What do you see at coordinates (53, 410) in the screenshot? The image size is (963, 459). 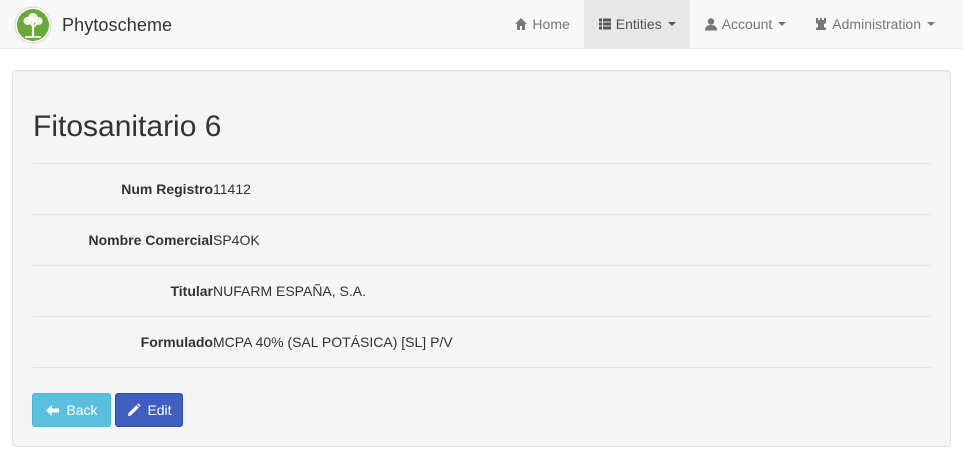 I see `arrow-left-icon` at bounding box center [53, 410].